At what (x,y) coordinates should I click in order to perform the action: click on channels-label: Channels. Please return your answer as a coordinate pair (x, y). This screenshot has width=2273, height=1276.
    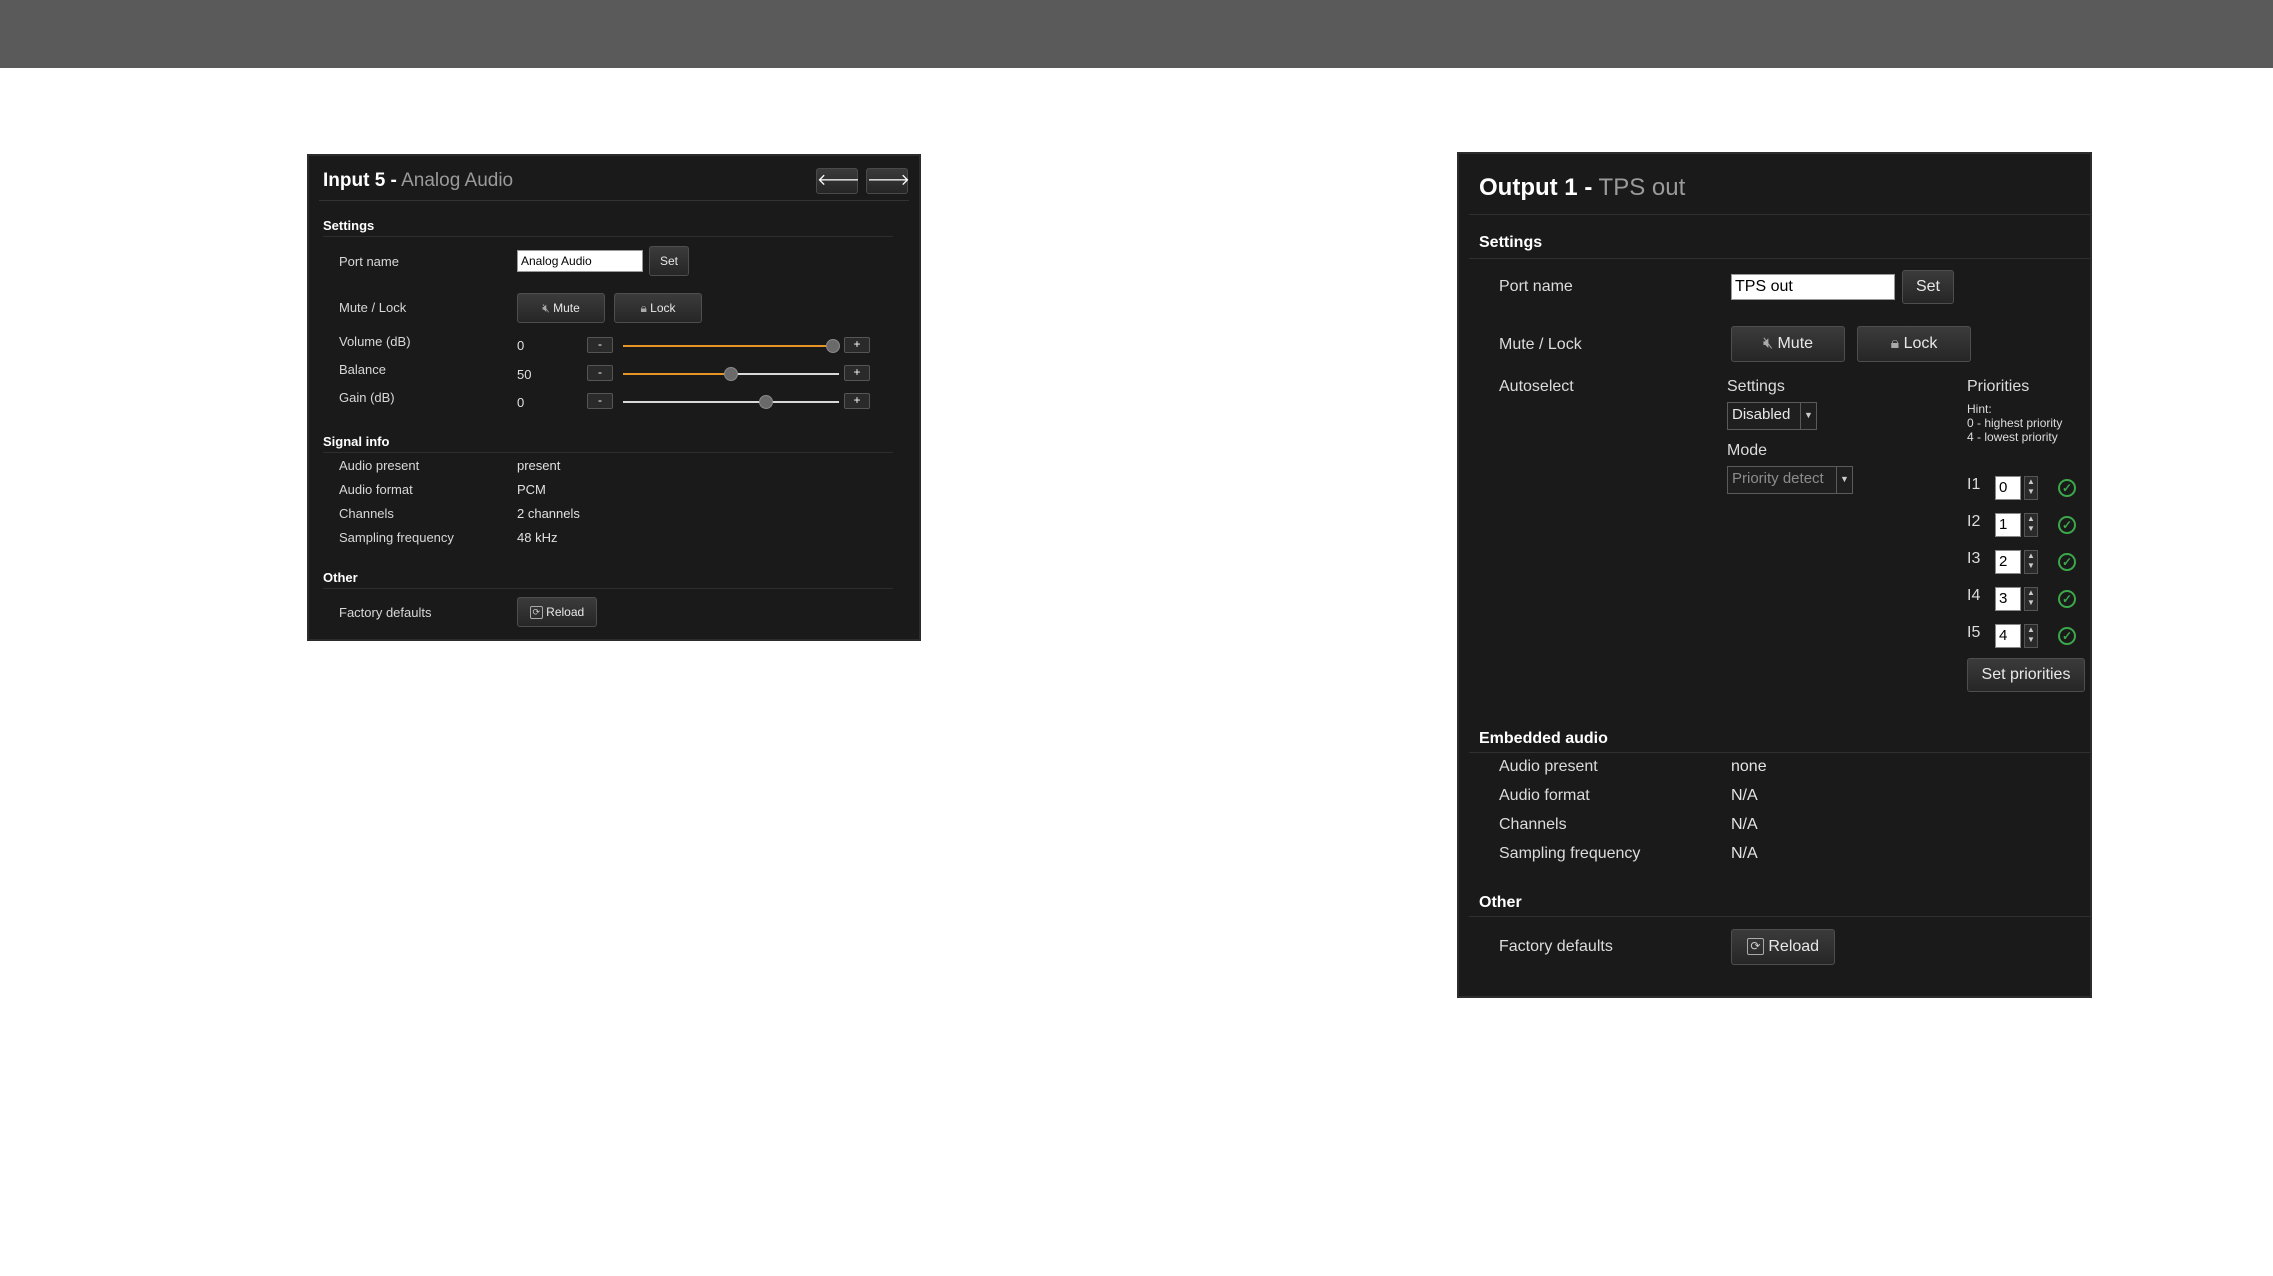
    Looking at the image, I should click on (366, 513).